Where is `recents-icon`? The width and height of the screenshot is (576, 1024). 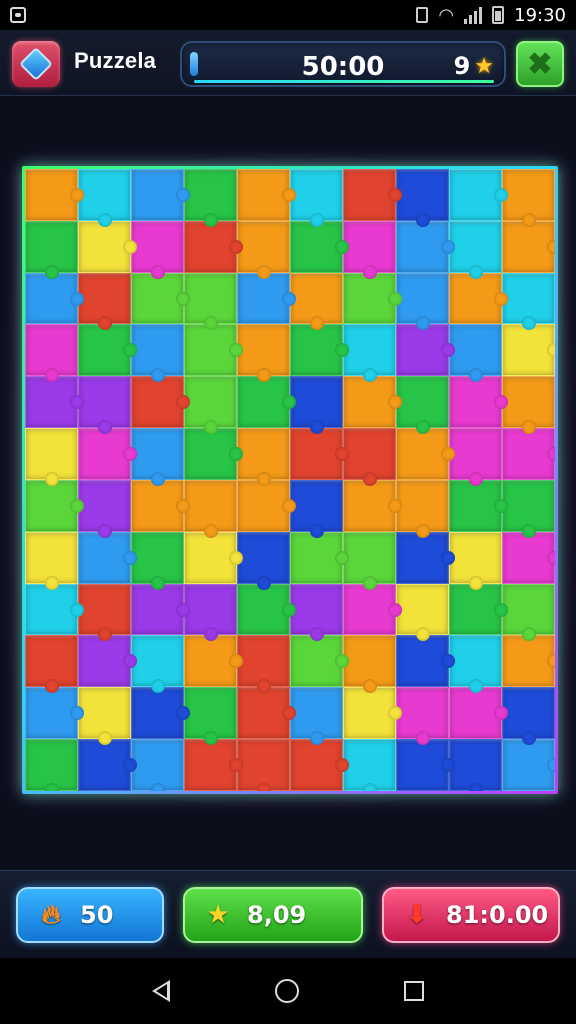
recents-icon is located at coordinates (413, 991).